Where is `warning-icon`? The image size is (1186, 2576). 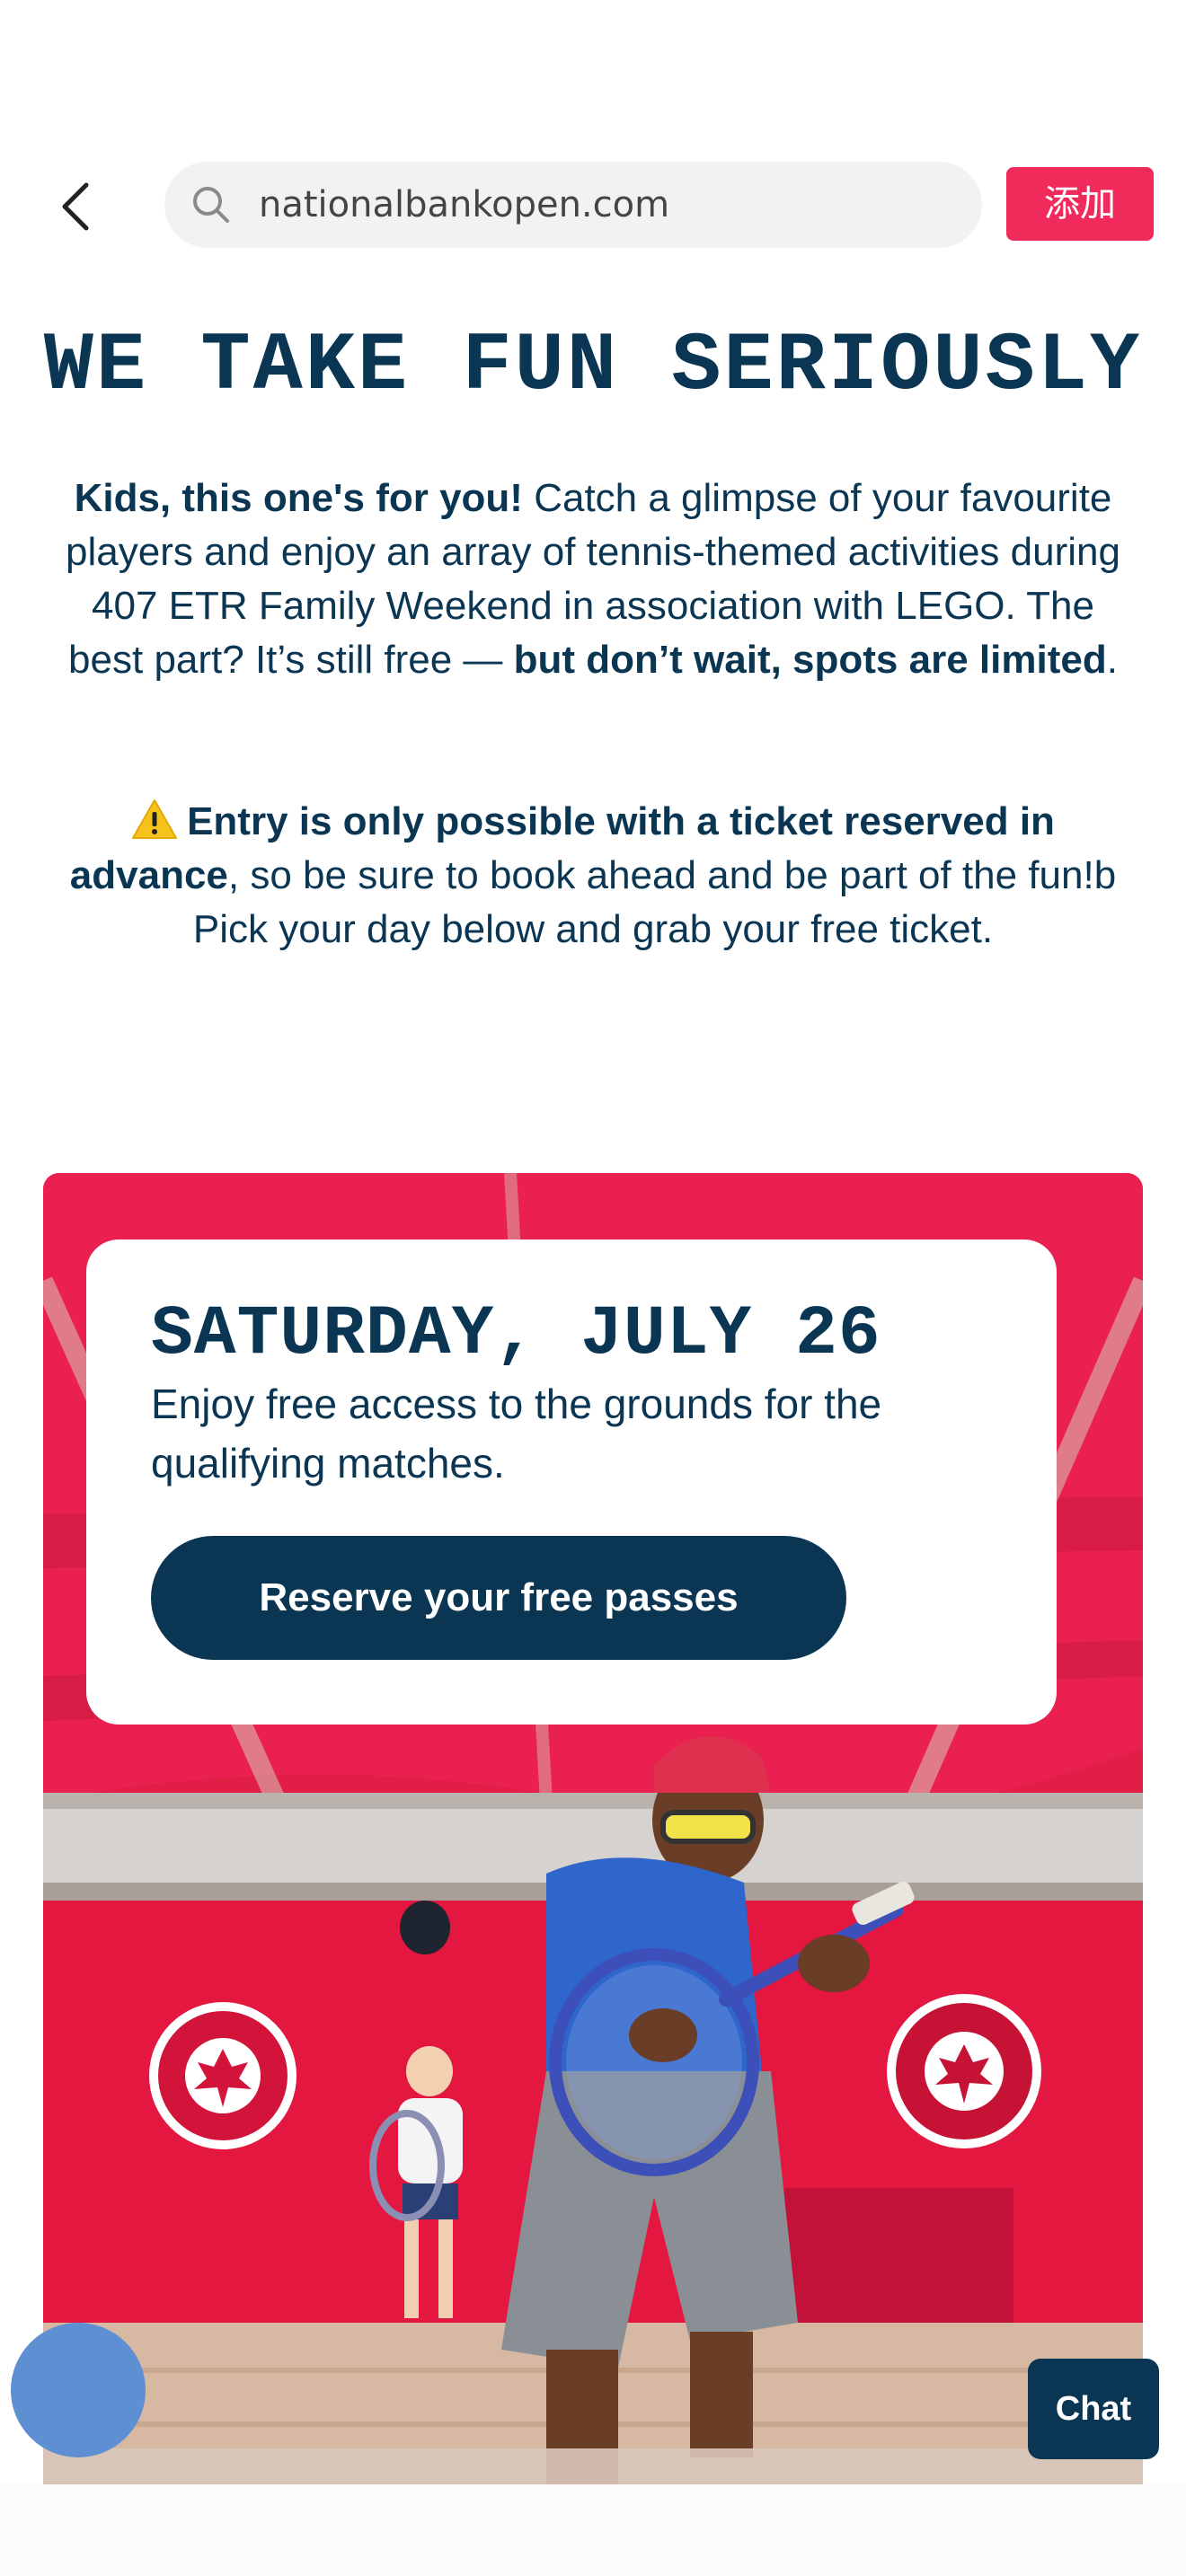
warning-icon is located at coordinates (155, 819).